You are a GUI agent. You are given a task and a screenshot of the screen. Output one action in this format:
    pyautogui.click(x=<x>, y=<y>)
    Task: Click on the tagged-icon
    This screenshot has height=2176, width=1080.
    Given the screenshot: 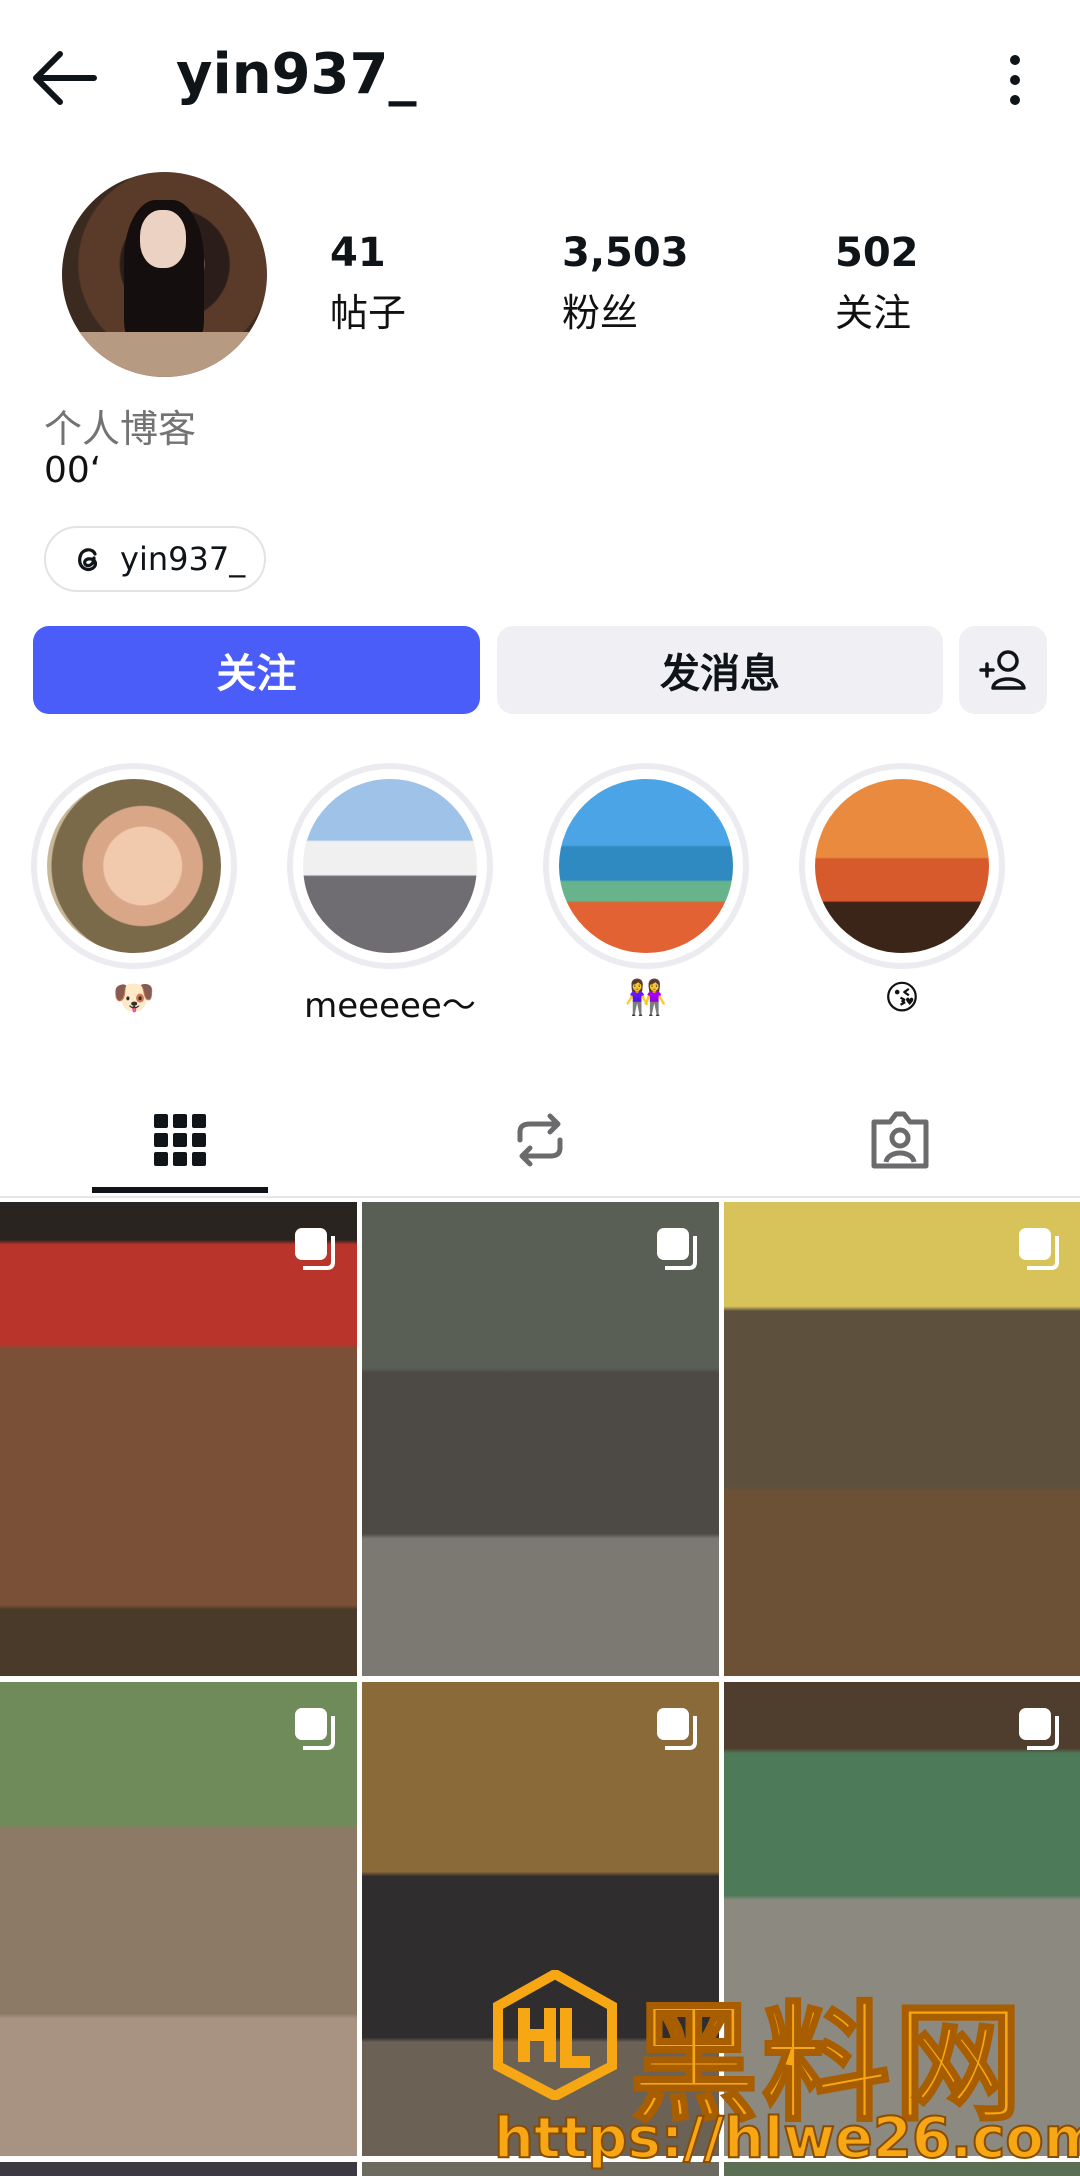 What is the action you would take?
    pyautogui.click(x=900, y=1140)
    